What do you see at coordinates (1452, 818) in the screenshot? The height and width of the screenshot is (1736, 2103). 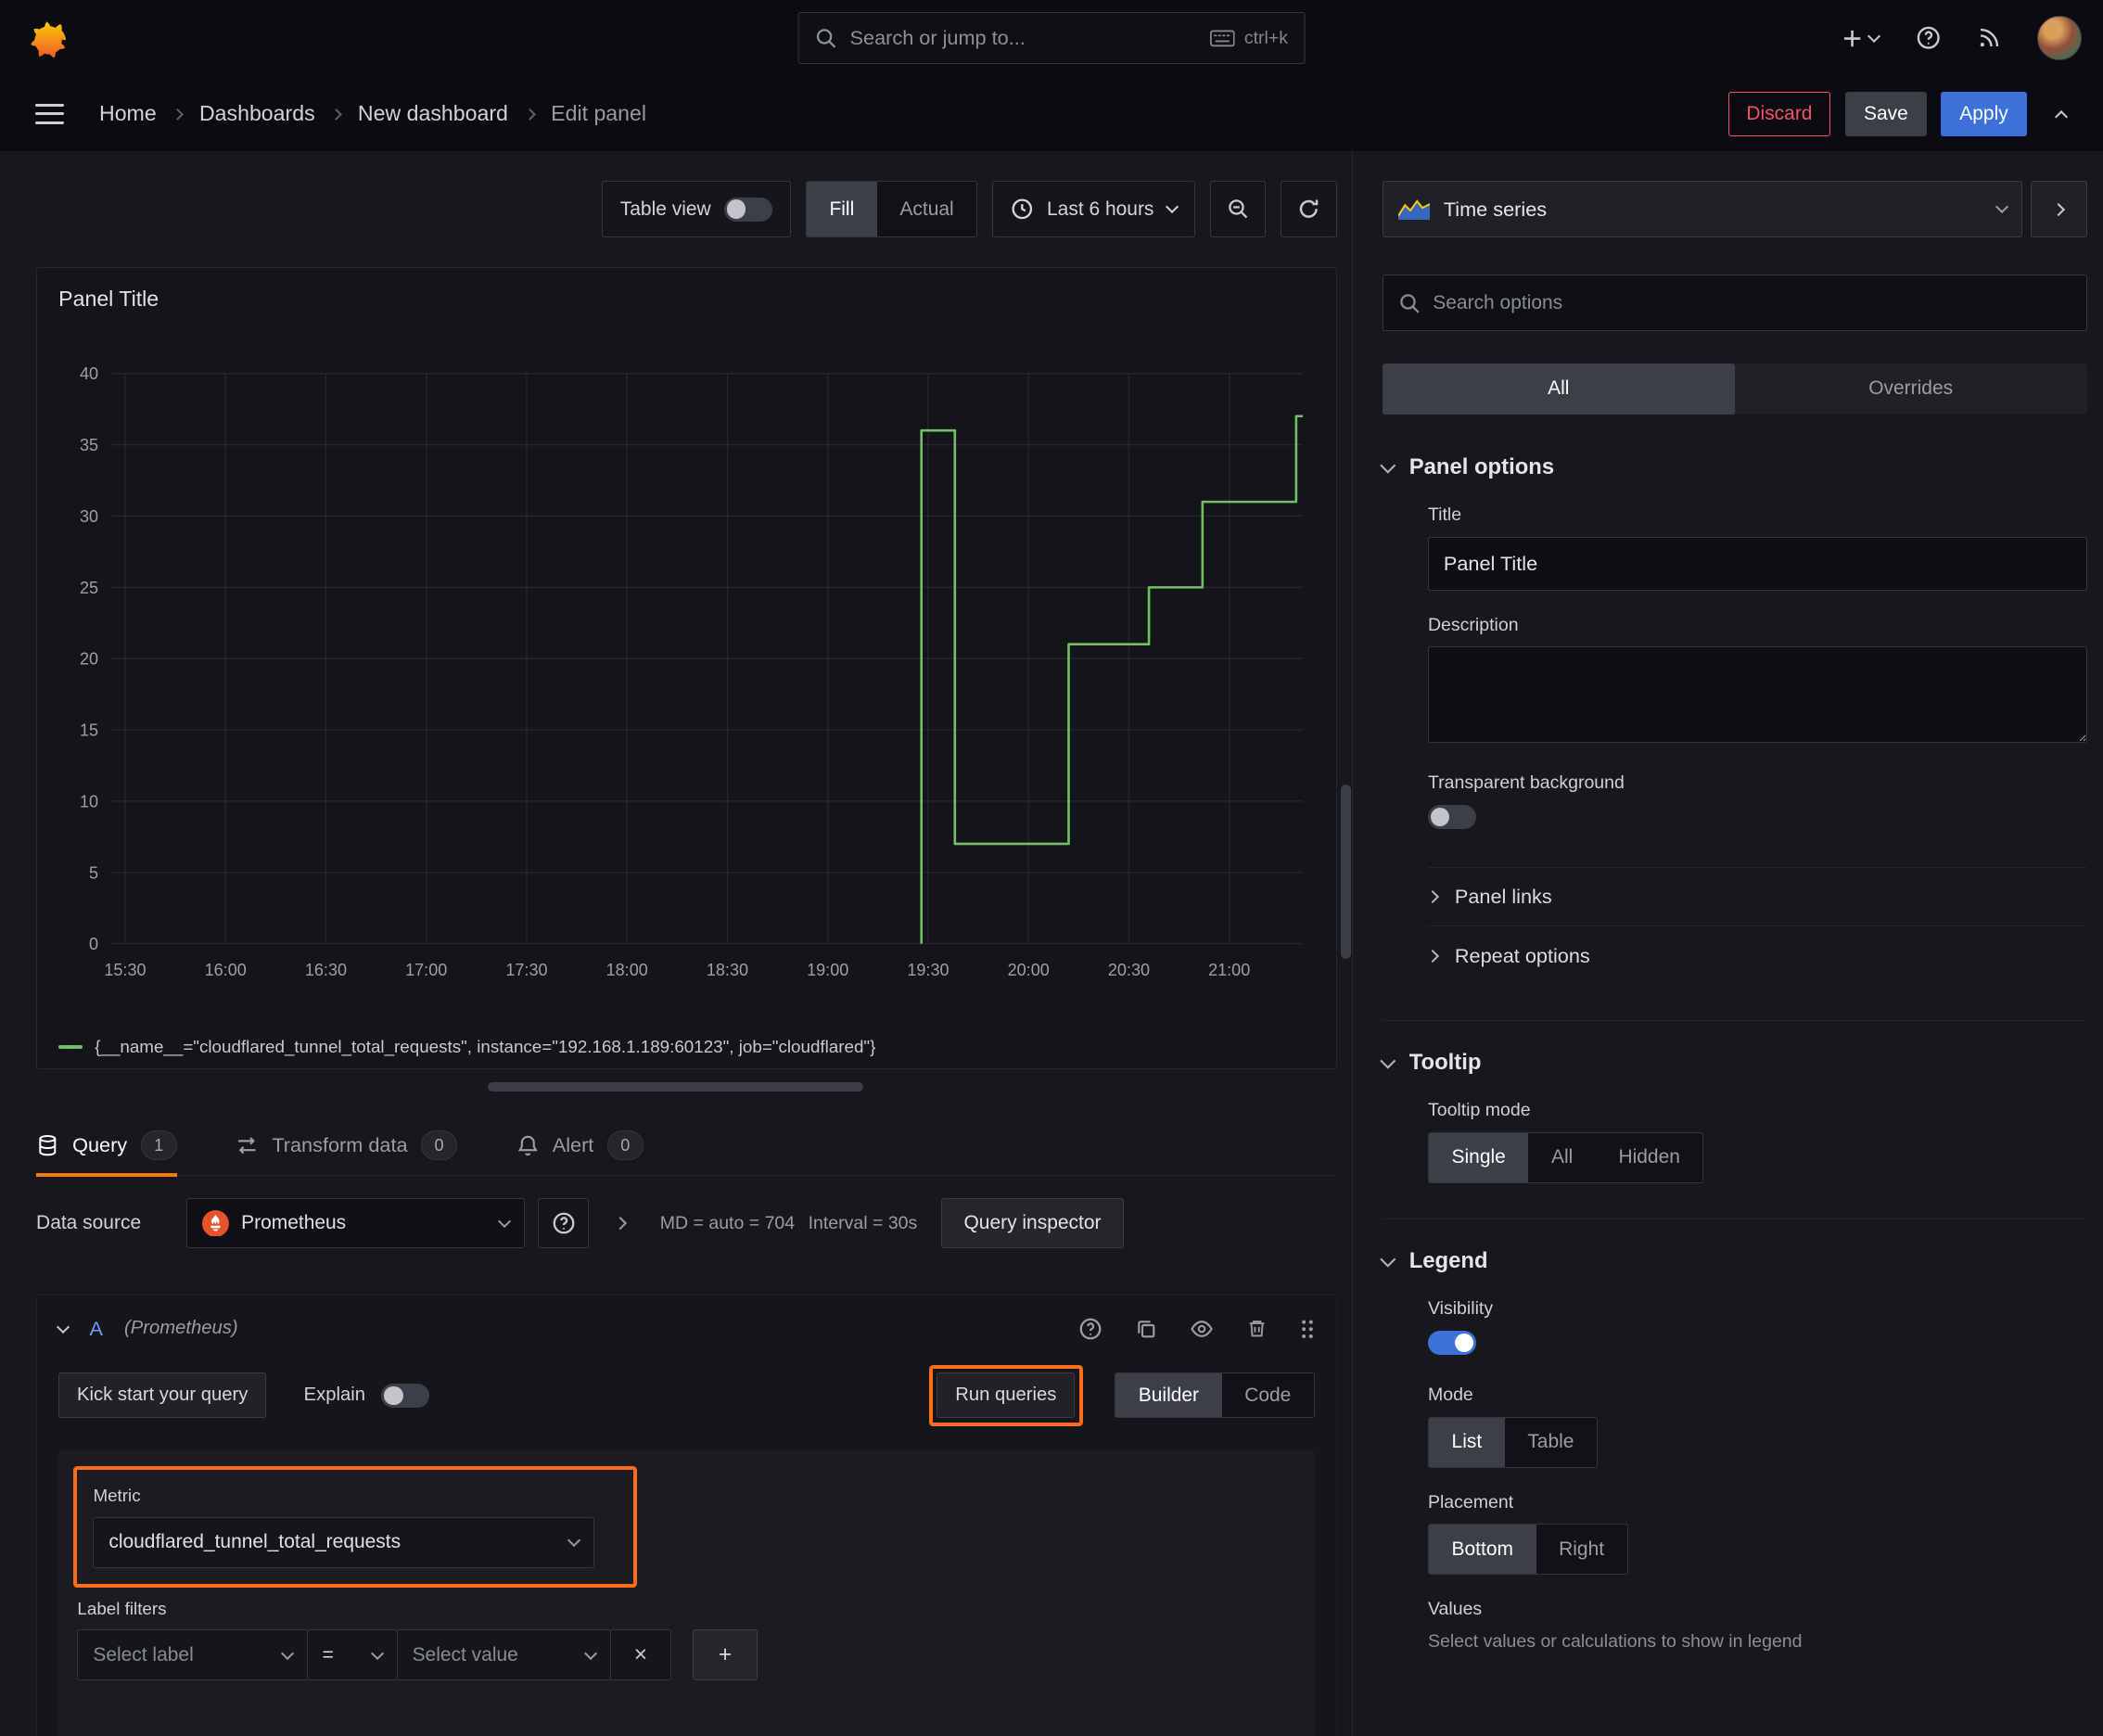 I see `transparent-background-toggle` at bounding box center [1452, 818].